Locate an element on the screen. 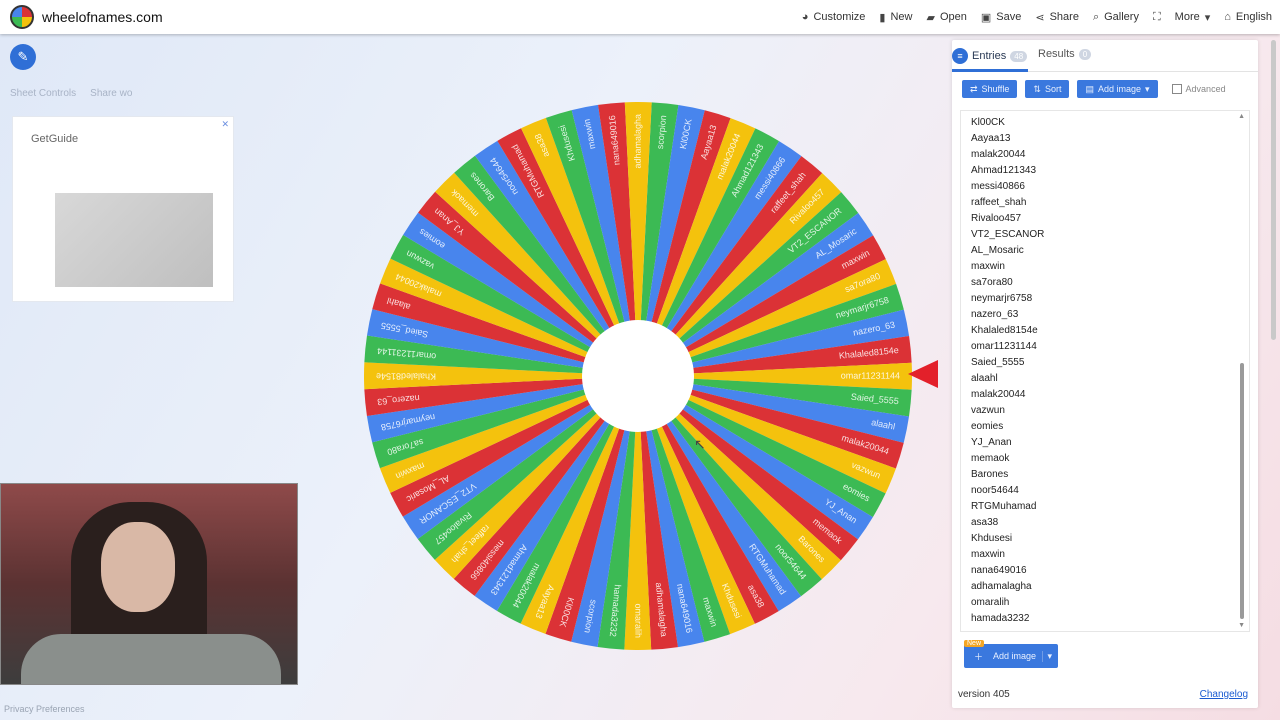  entry-actions: ⇄ Shuffle ⇅ Sort ▤ Add image ▾ Advanced is located at coordinates (1094, 89).